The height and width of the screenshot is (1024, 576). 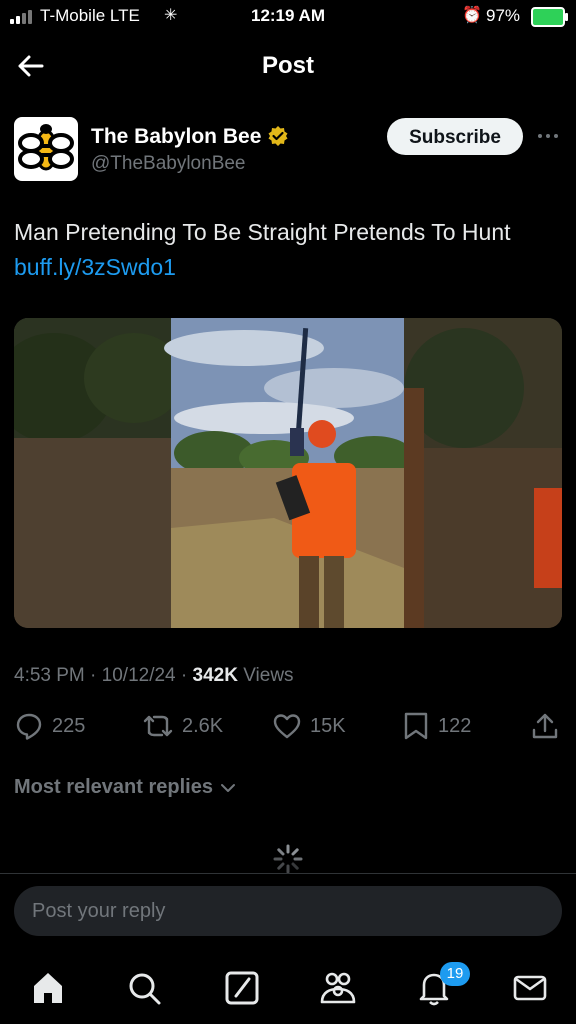 I want to click on reply-count: 225, so click(x=69, y=725).